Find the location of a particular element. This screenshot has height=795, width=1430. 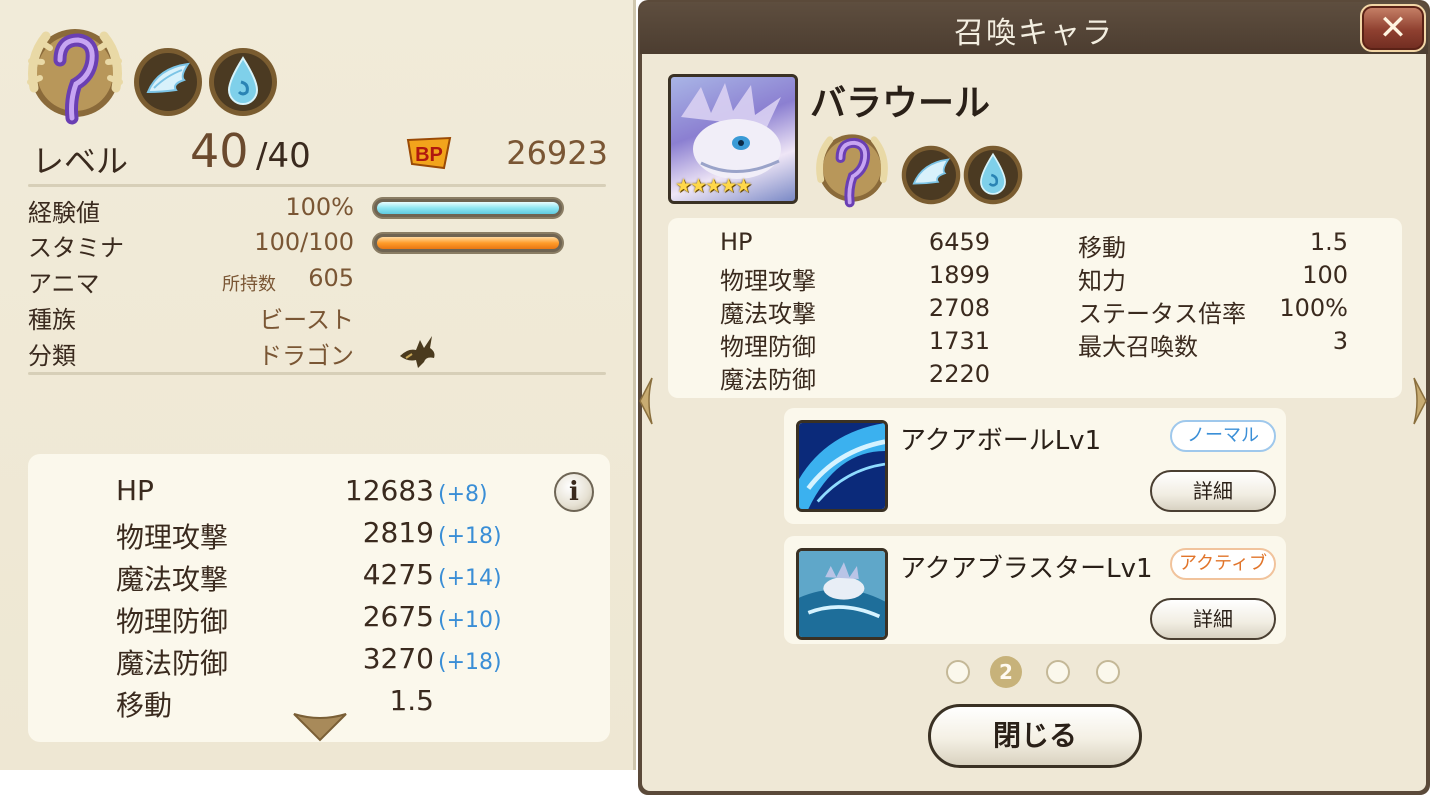

summon-stat-row: 最大召喚数 3 is located at coordinates (1213, 344).